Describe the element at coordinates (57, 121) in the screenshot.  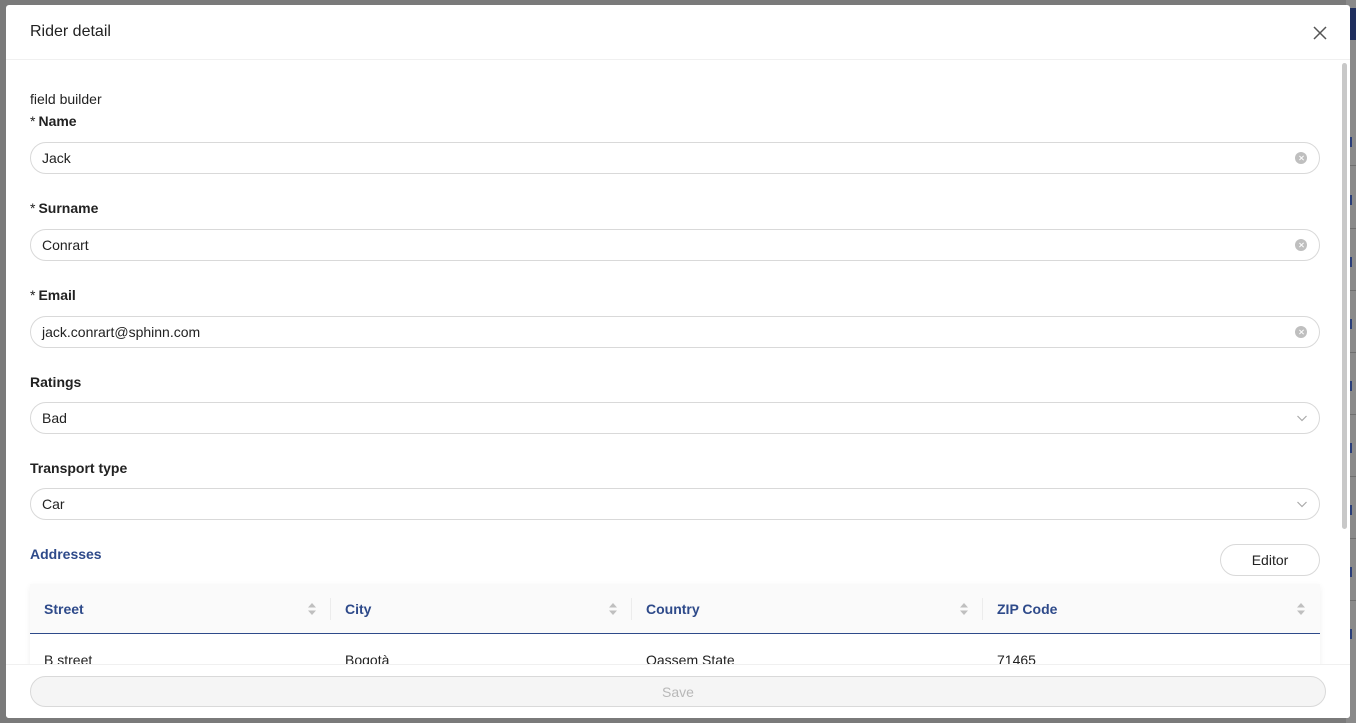
I see `name-label-text: Name` at that location.